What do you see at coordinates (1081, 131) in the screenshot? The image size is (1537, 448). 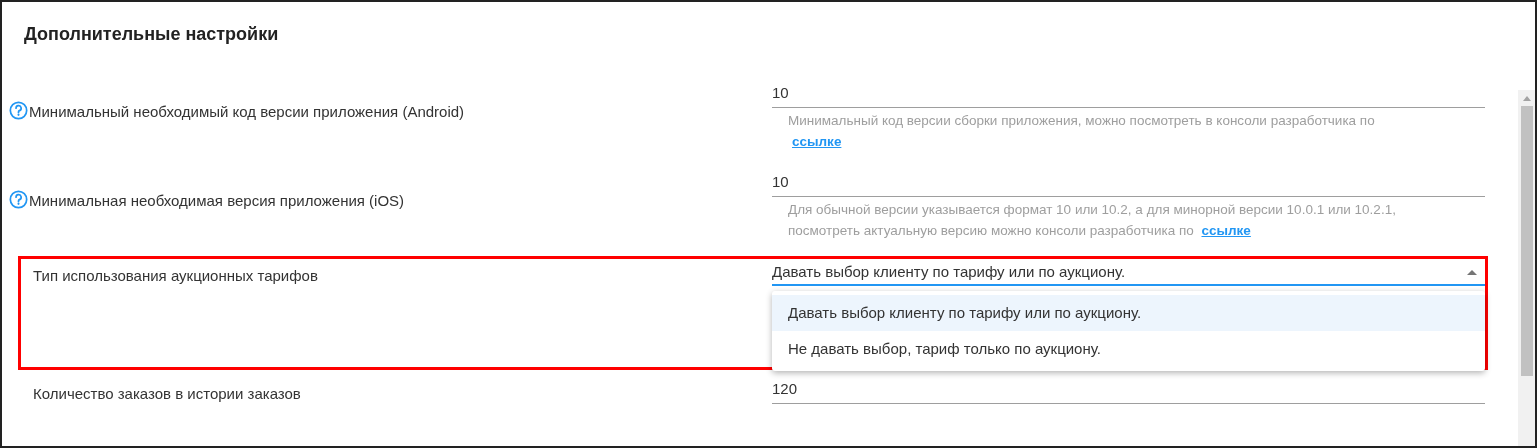 I see `field-hint: Минимальный код версии сборки приложения, можно посмотреть в консоли разработчика по ссылке` at bounding box center [1081, 131].